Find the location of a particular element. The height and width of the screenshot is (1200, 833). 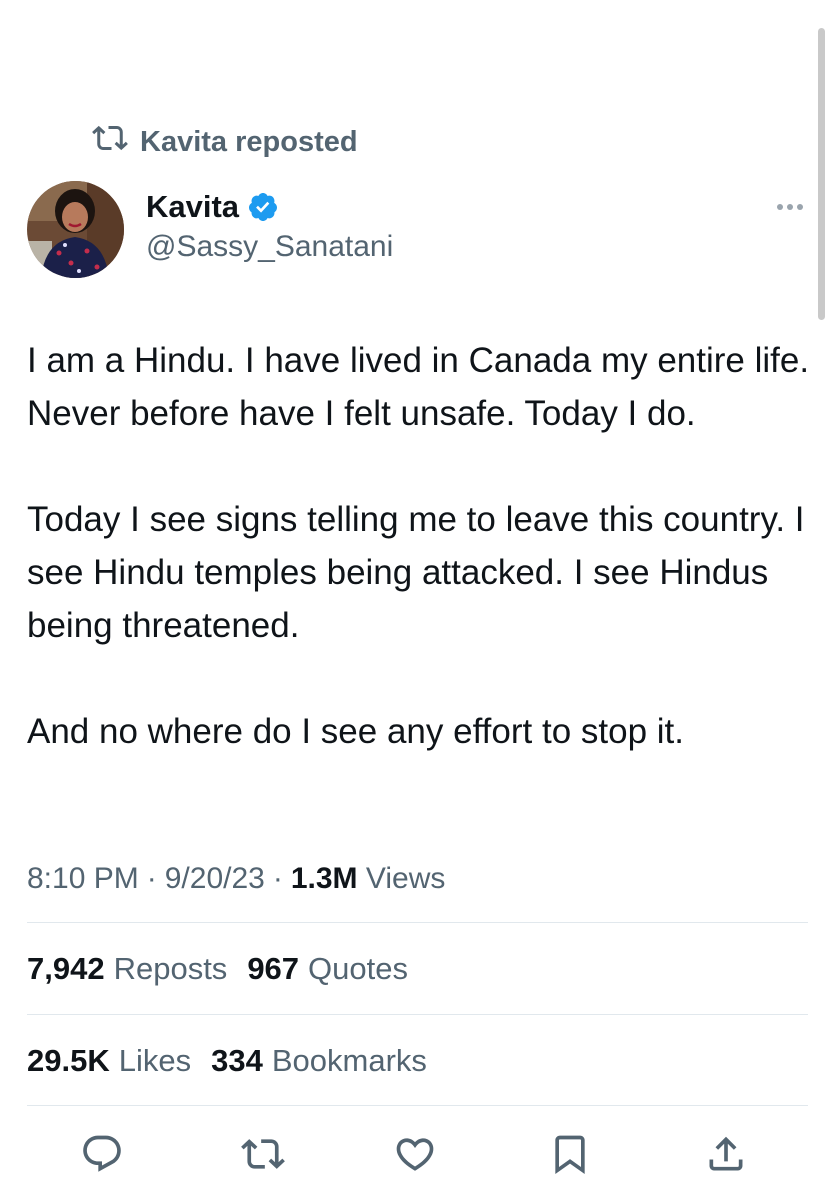

bookmark-button is located at coordinates (570, 1154).